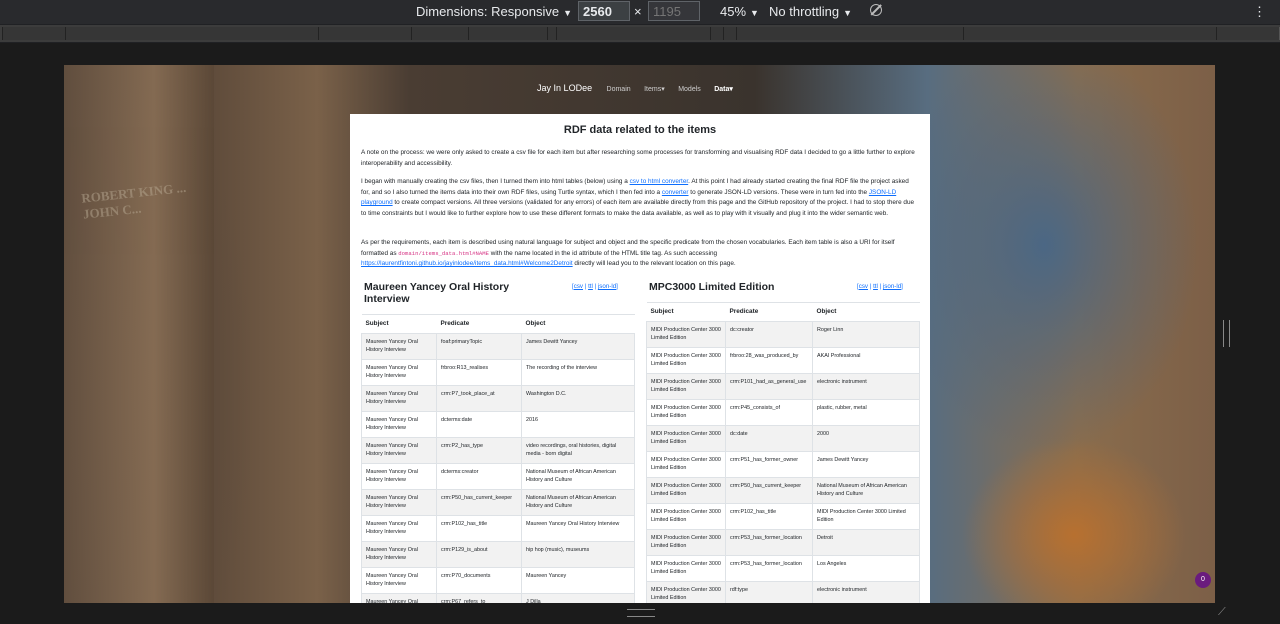 This screenshot has width=1280, height=624. I want to click on object-cell: electronic instrument, so click(866, 592).